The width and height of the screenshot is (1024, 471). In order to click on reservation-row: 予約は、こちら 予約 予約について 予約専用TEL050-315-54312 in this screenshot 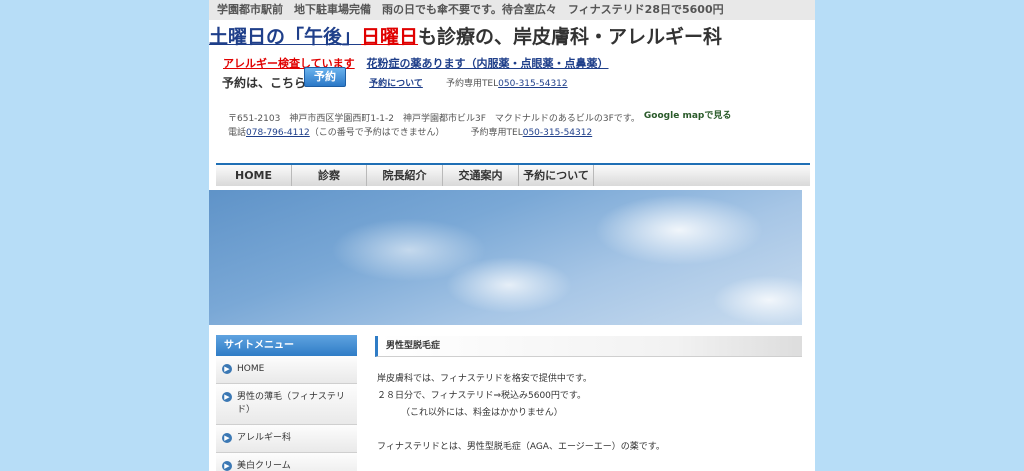, I will do `click(395, 82)`.